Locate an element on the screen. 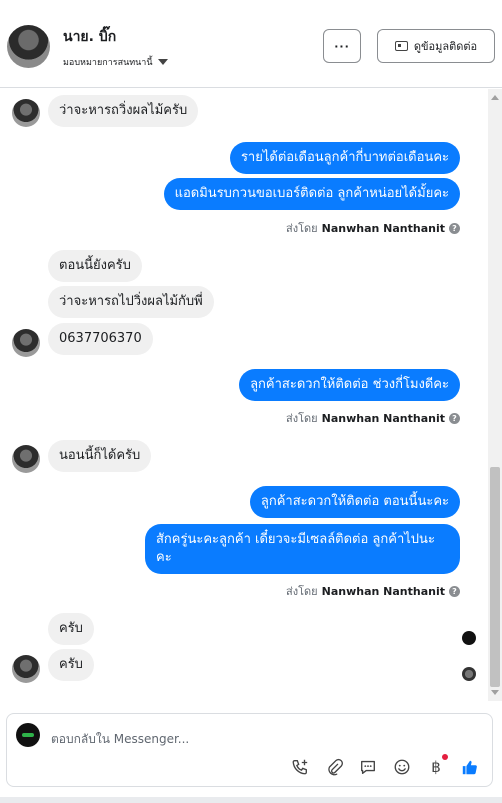 The image size is (502, 803). notification-badge is located at coordinates (445, 757).